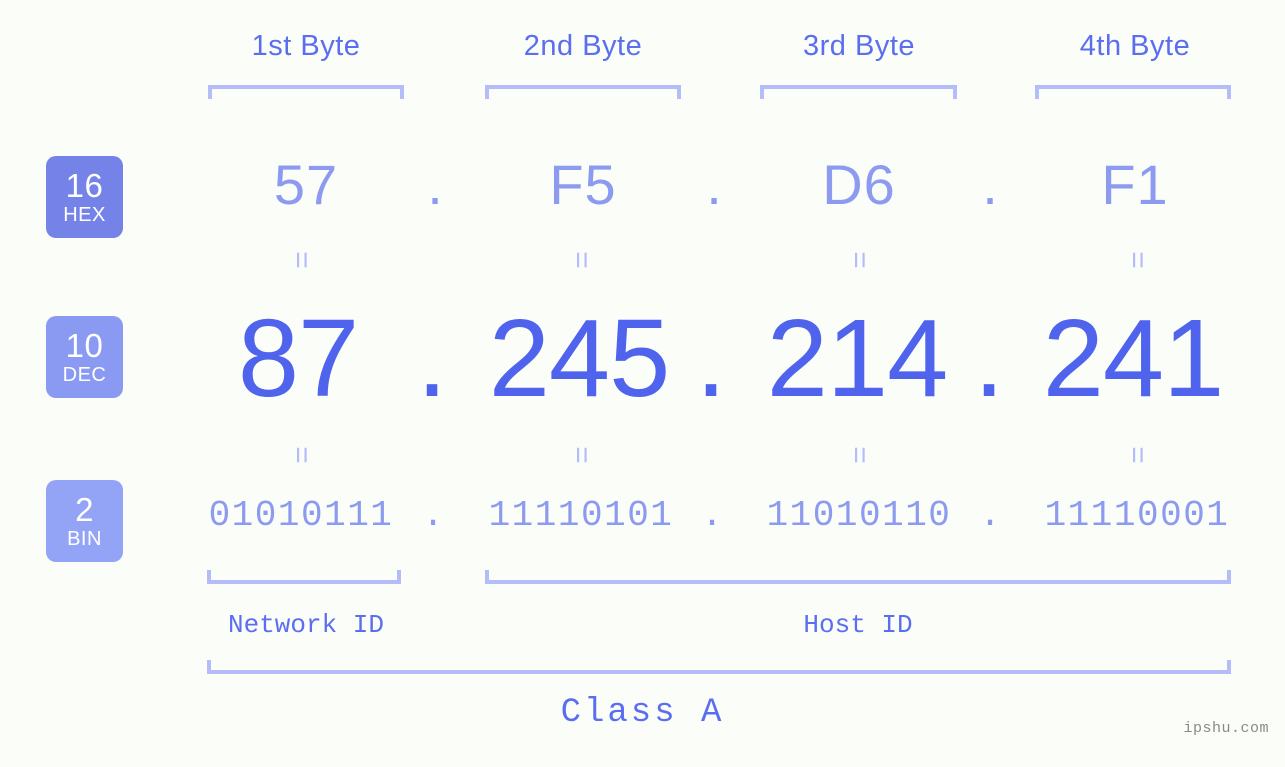  I want to click on radix-badge-hex-name: HEX, so click(84, 215).